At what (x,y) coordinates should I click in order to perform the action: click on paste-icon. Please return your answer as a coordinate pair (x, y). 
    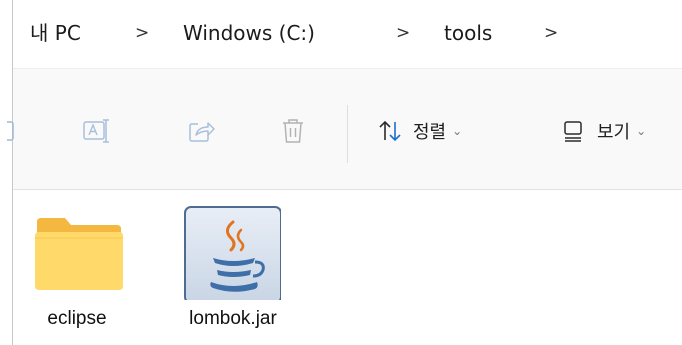
    Looking at the image, I should click on (13, 131).